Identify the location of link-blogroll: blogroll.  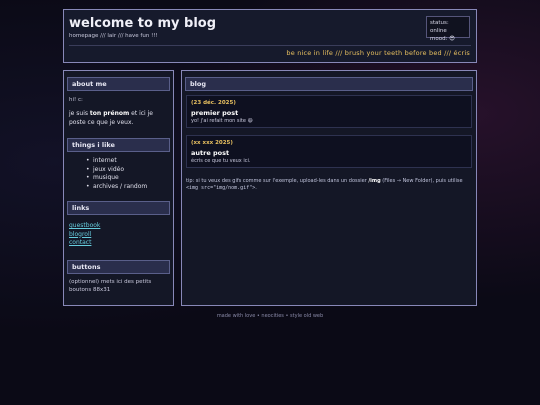
(80, 234).